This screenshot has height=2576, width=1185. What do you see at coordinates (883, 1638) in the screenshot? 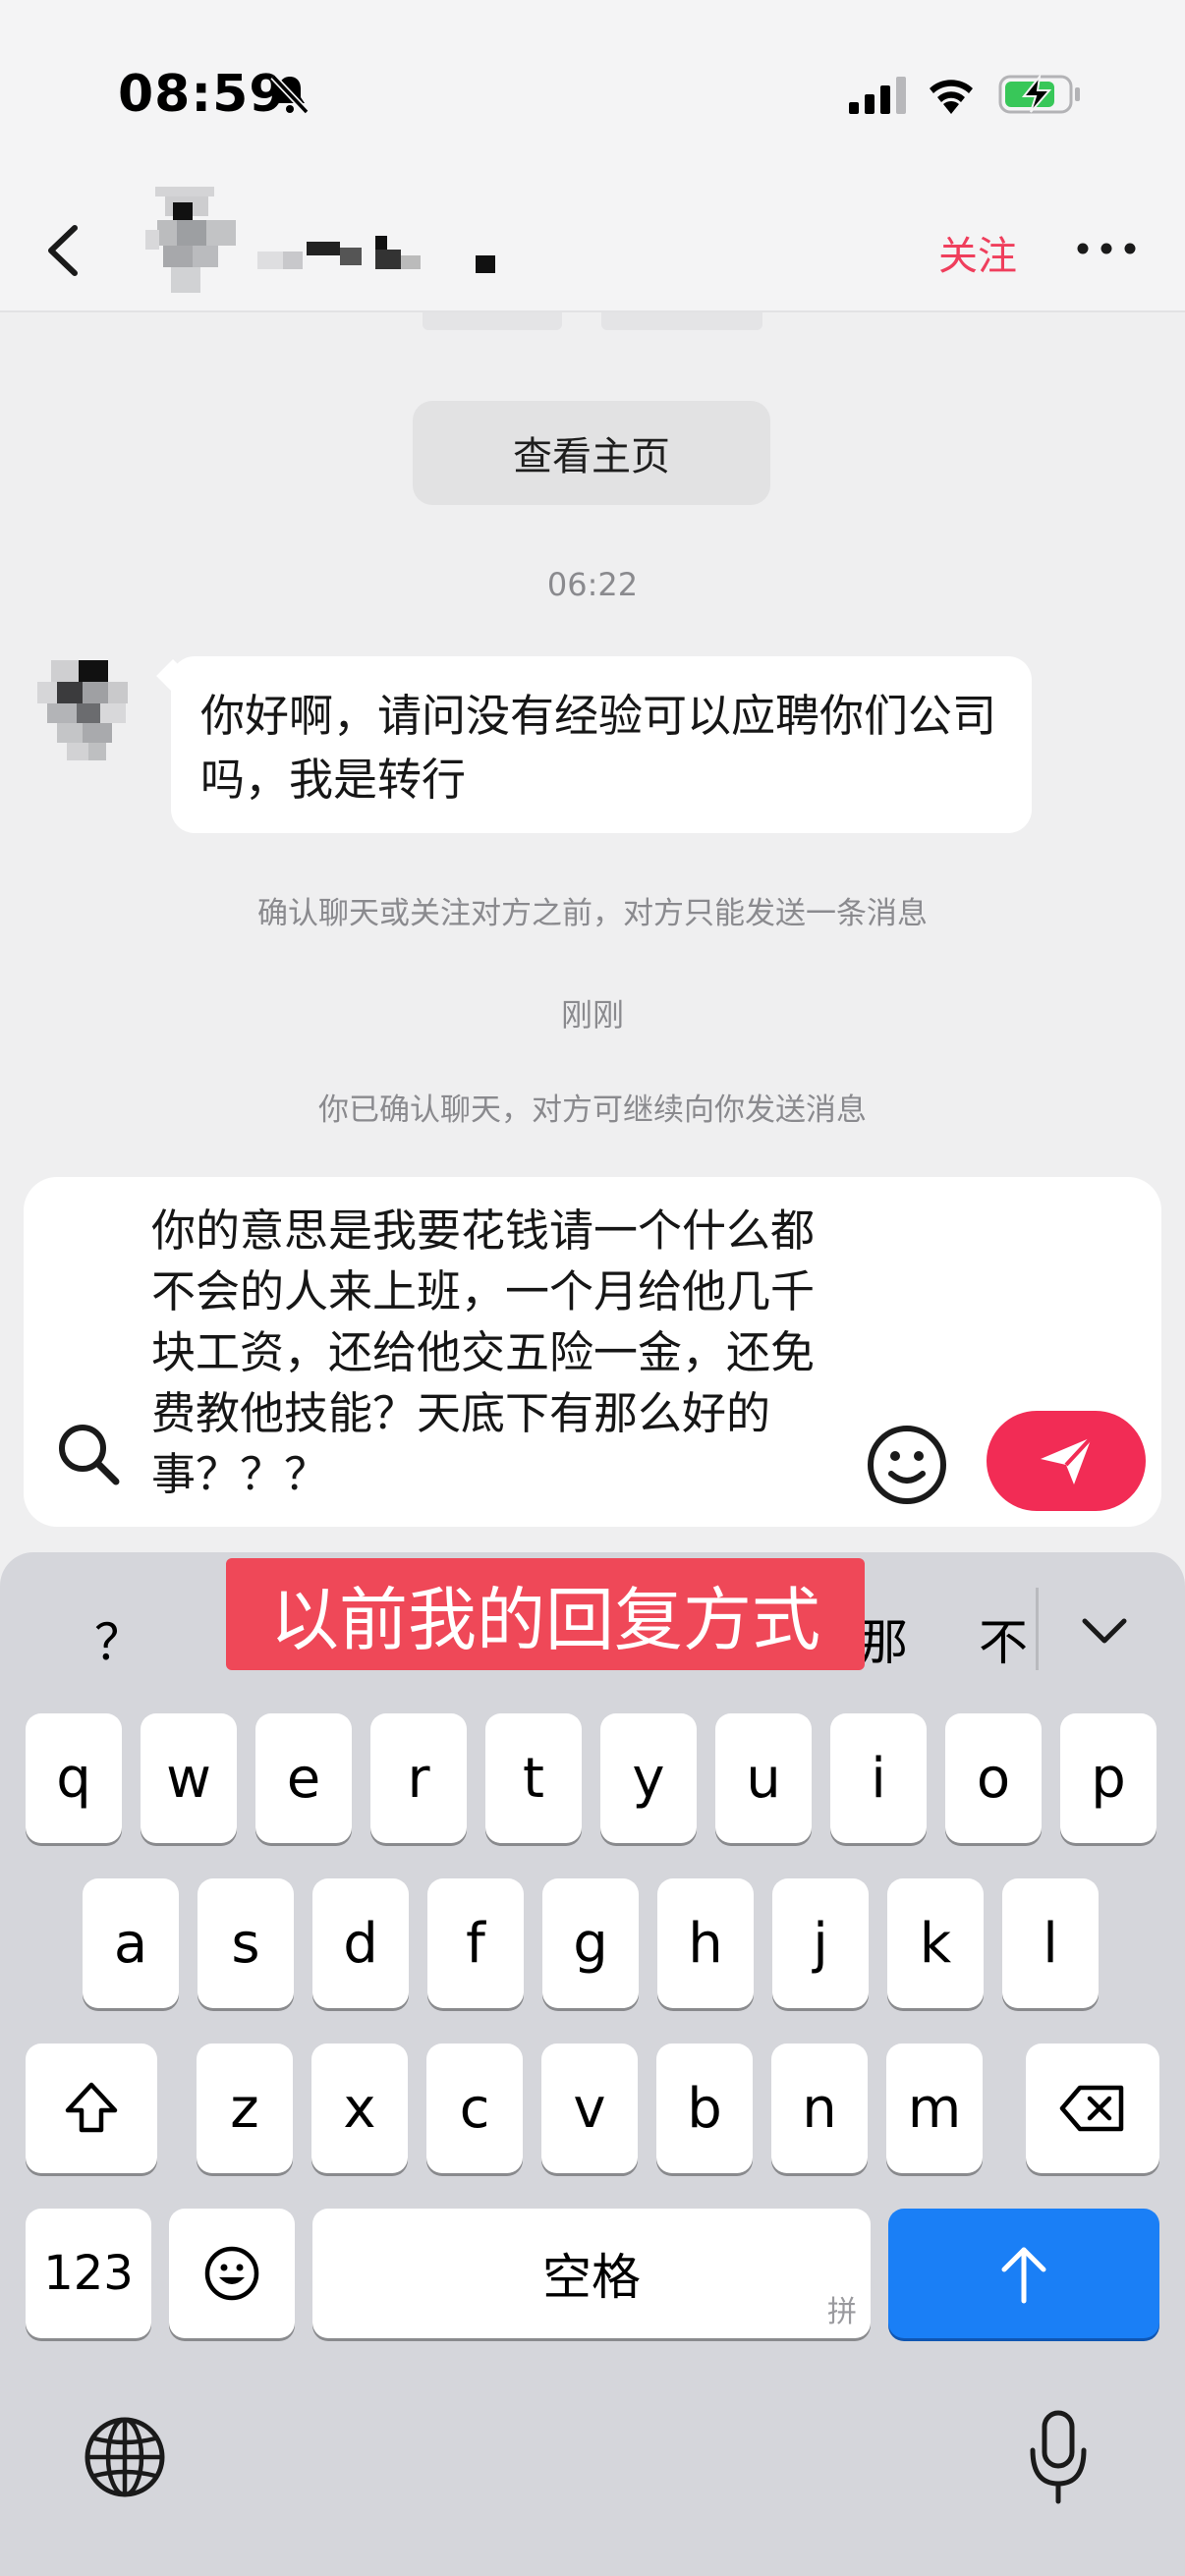
I see `candidate-word: 那` at bounding box center [883, 1638].